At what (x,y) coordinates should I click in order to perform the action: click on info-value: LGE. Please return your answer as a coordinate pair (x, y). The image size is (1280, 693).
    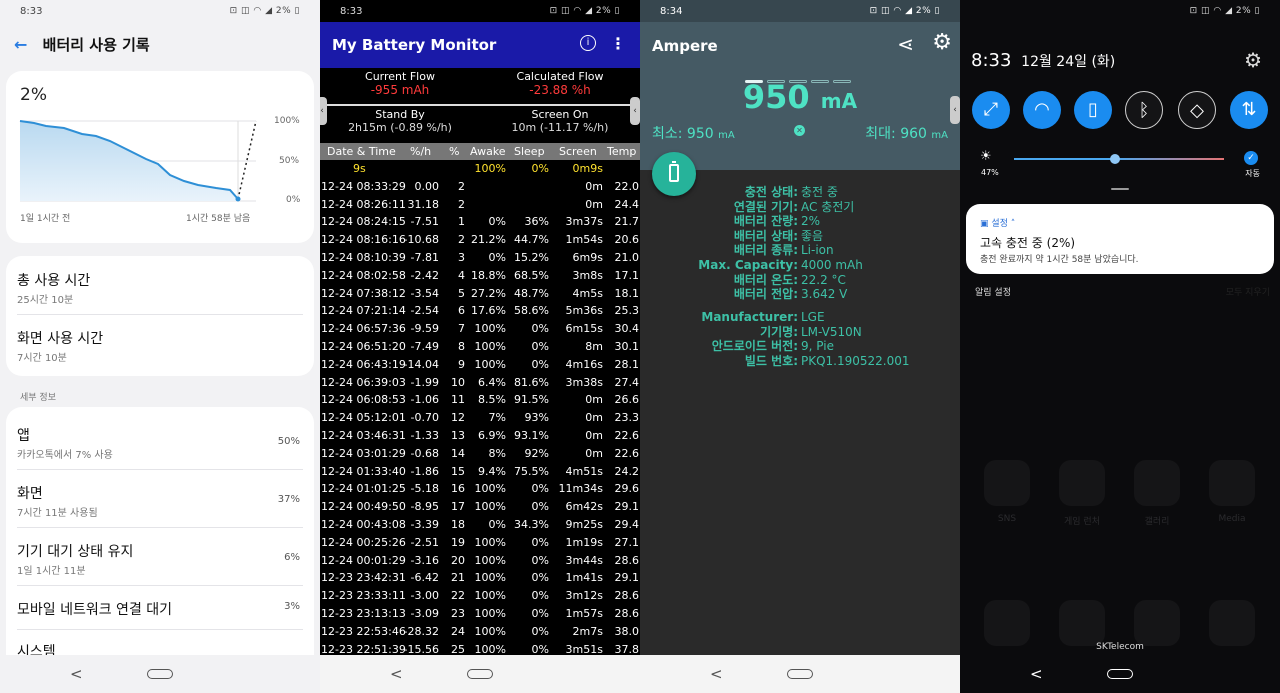
    Looking at the image, I should click on (813, 317).